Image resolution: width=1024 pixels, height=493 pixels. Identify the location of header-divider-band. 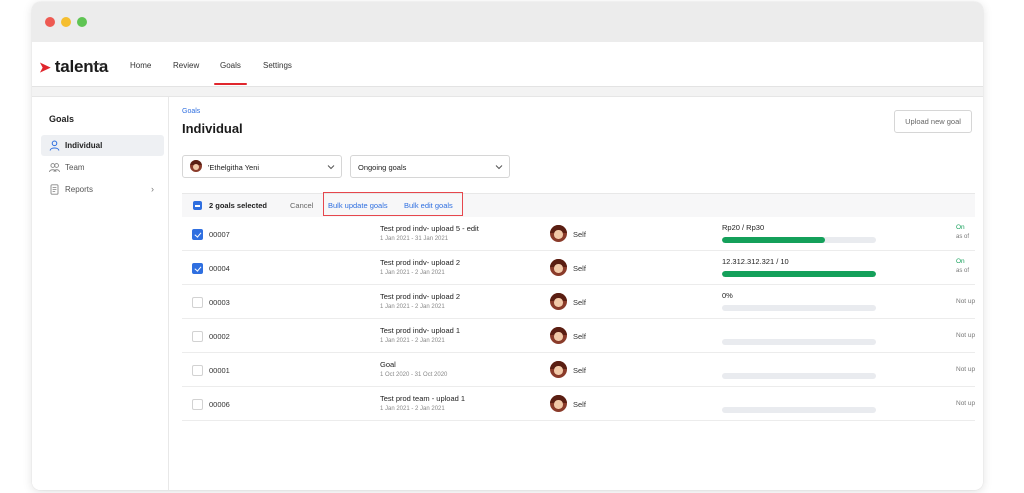
(507, 92).